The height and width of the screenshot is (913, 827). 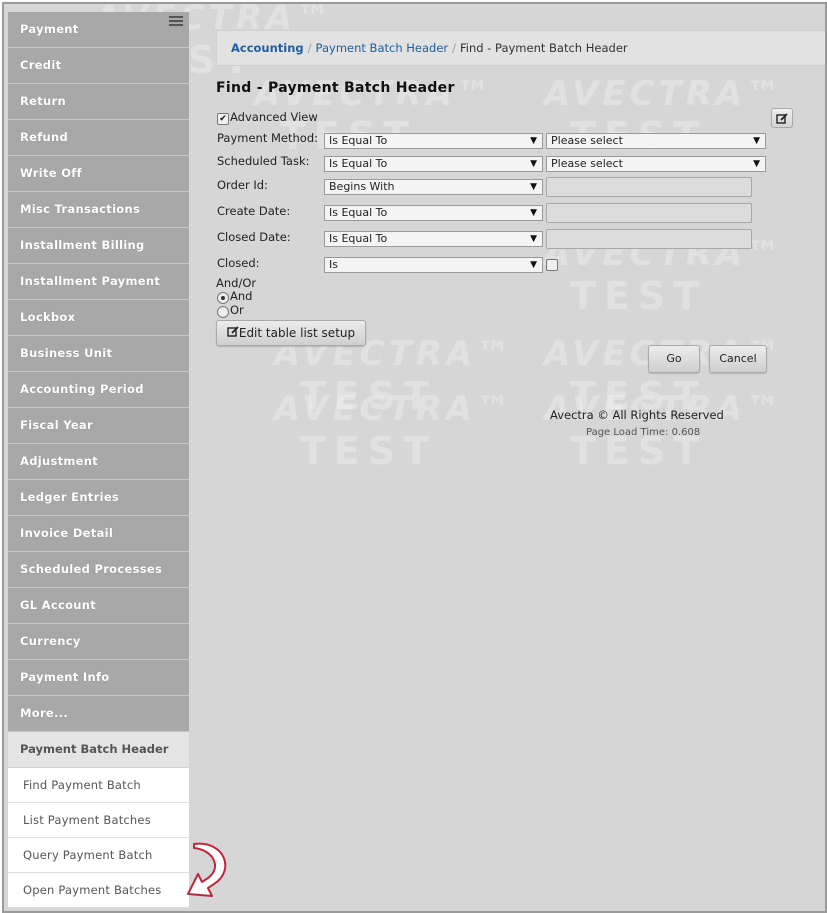 What do you see at coordinates (643, 432) in the screenshot?
I see `page-load-time: Page Load Time: 0.608` at bounding box center [643, 432].